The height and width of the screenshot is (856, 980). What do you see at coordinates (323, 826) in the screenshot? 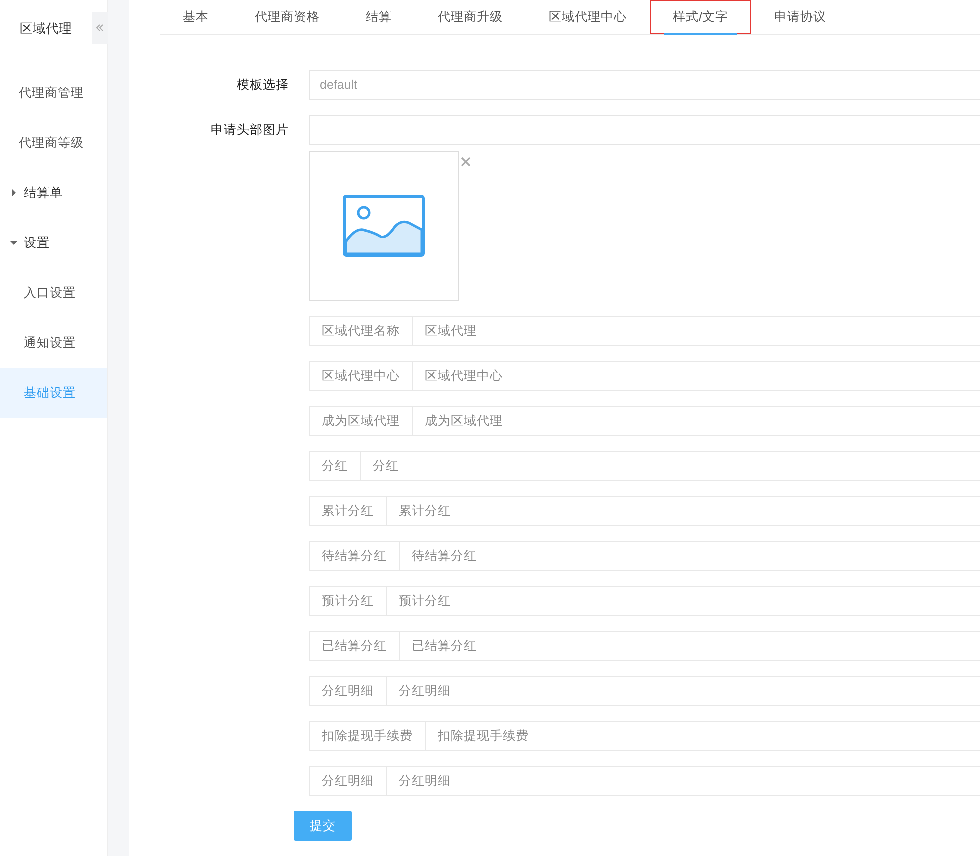
I see `submit-button: 提交` at bounding box center [323, 826].